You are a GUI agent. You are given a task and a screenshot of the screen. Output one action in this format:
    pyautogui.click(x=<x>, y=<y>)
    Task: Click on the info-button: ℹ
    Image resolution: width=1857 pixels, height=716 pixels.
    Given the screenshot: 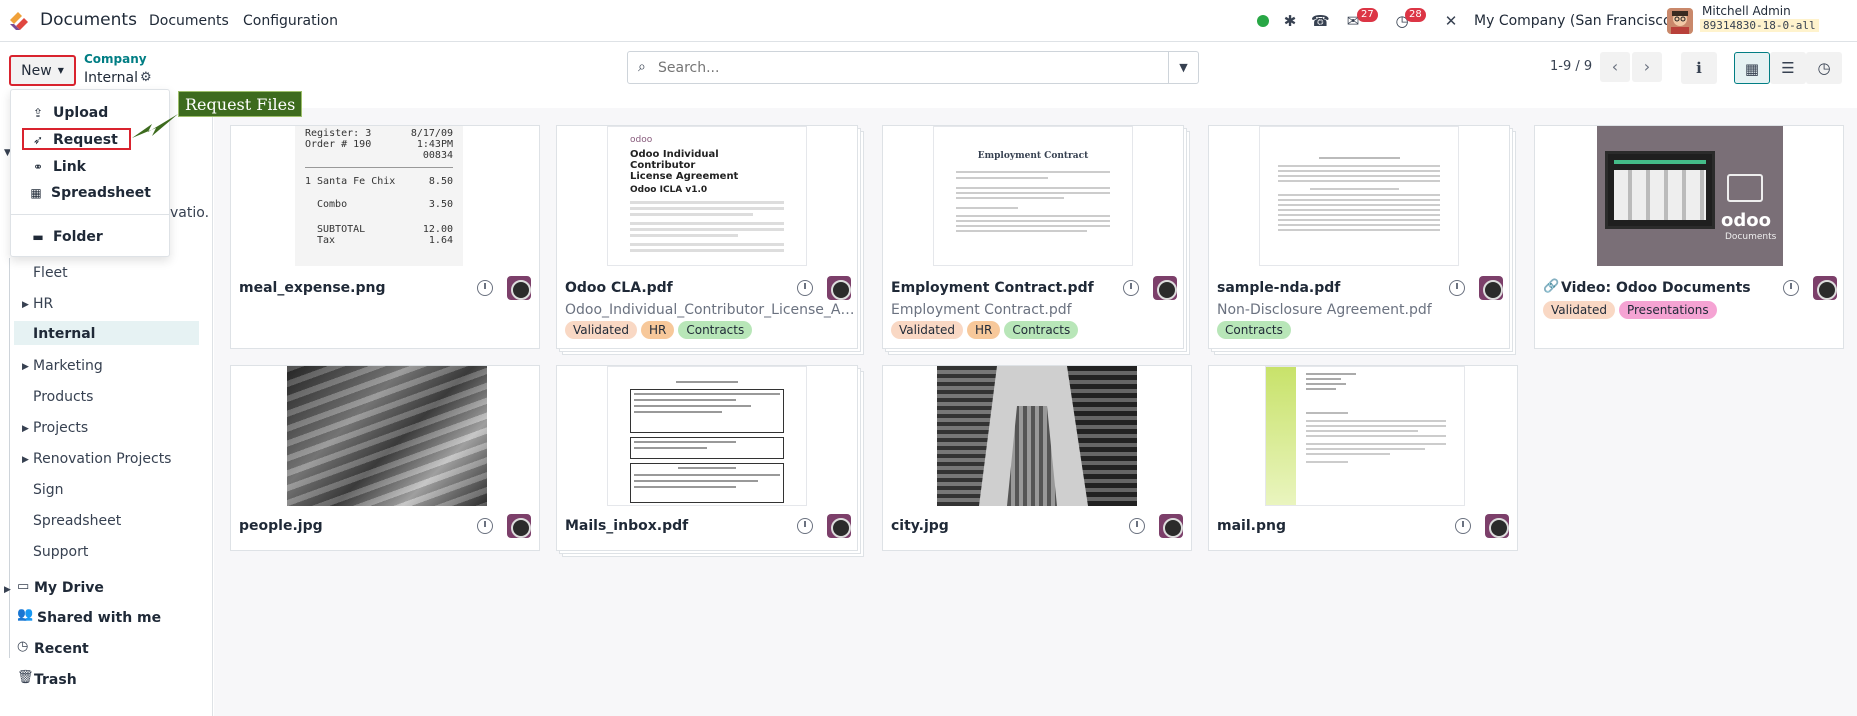 What is the action you would take?
    pyautogui.click(x=1699, y=68)
    